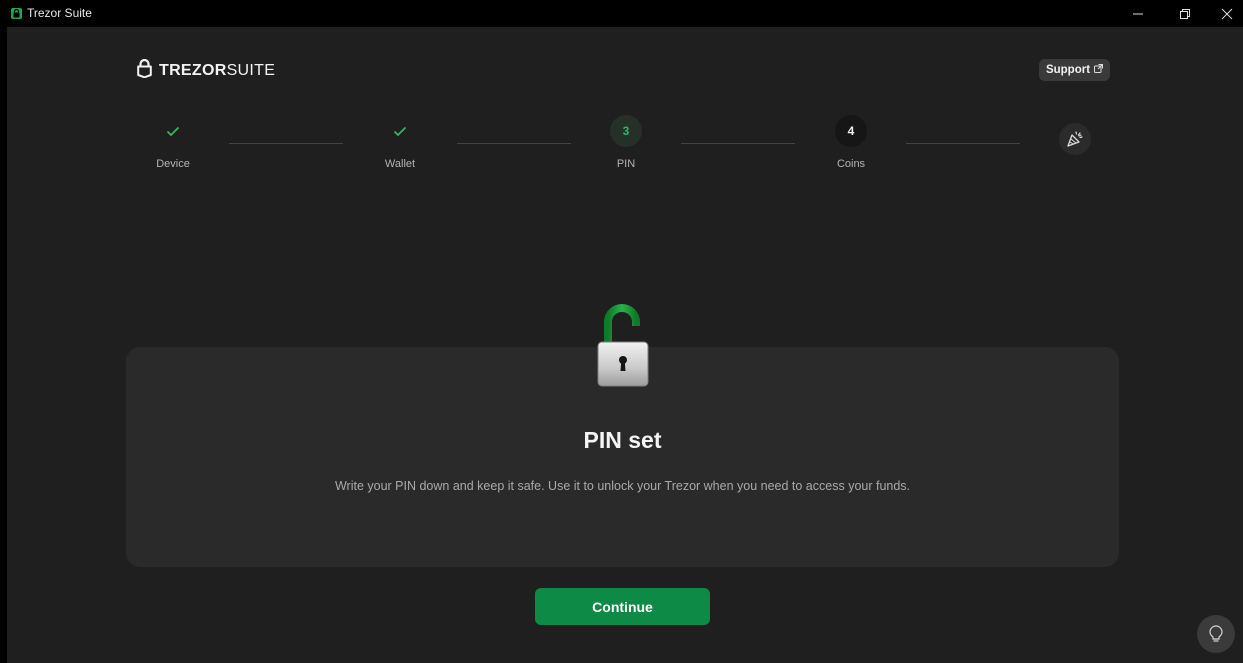 Image resolution: width=1243 pixels, height=663 pixels. Describe the element at coordinates (400, 131) in the screenshot. I see `step-wallet-check-icon` at that location.